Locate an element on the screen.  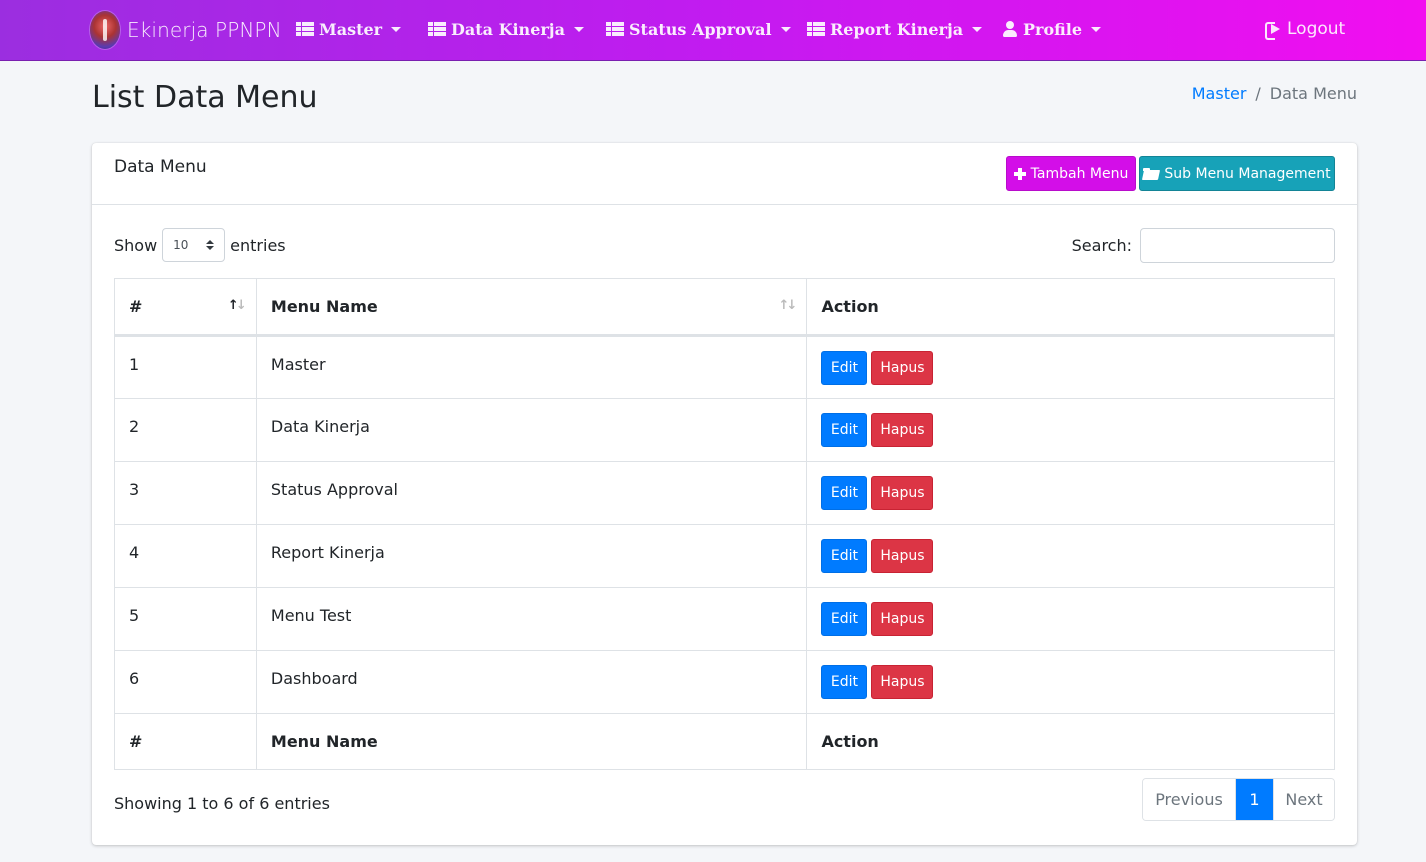
breadcrumb: Master / Data Menu is located at coordinates (1274, 93).